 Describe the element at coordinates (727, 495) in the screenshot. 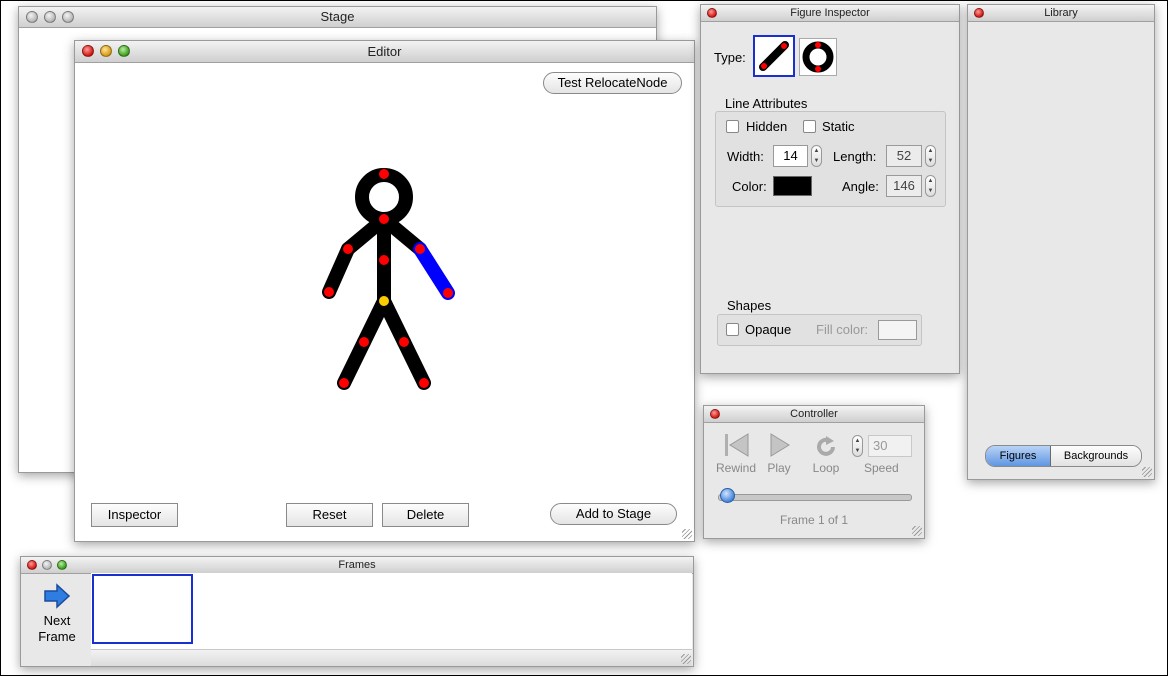

I see `frame-slider-knob` at that location.